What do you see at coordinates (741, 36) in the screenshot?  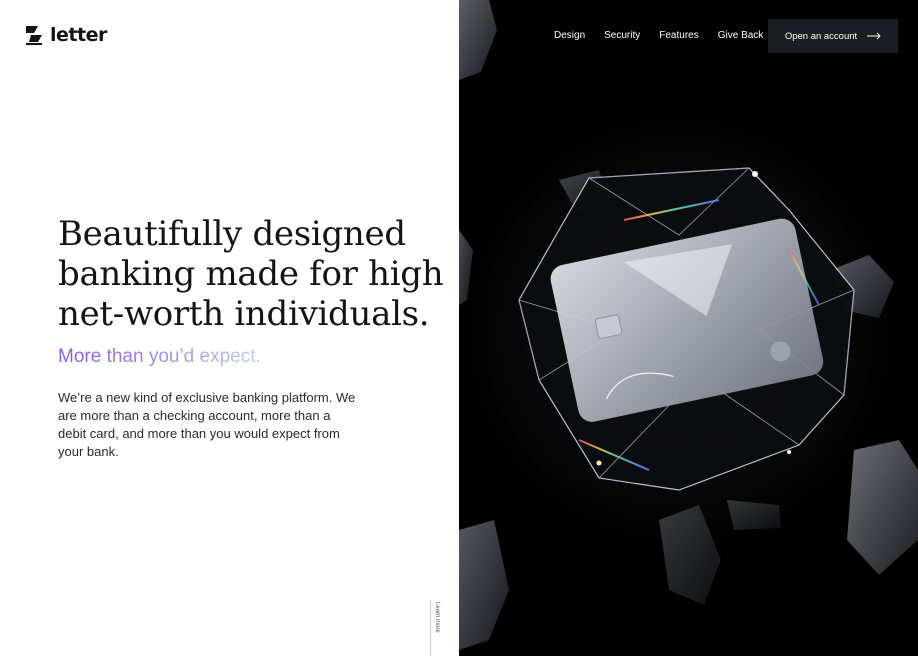 I see `nav-item-give-back: Give Back` at bounding box center [741, 36].